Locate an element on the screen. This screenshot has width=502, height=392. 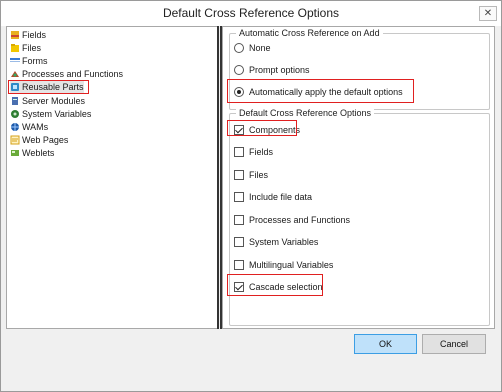
checkbox-include-file-data: Include file data is located at coordinates (273, 197).